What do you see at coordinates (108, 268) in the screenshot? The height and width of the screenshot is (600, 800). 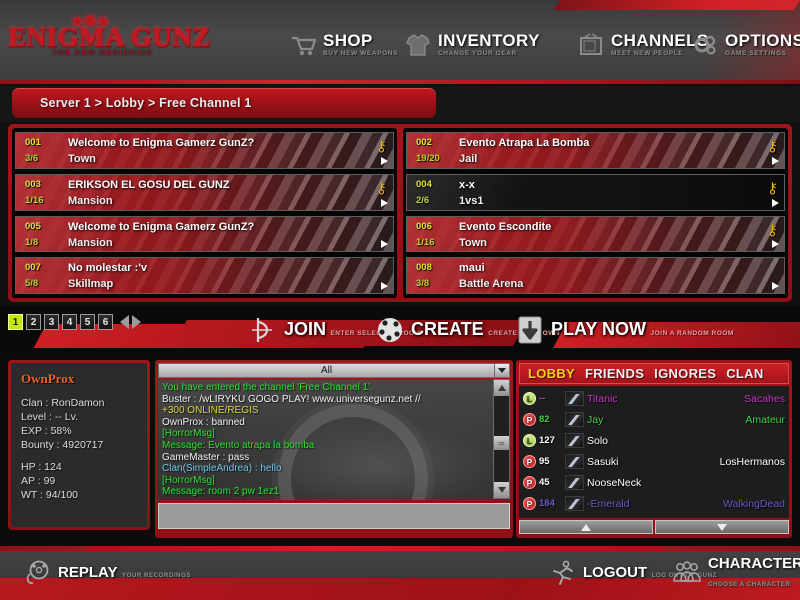 I see `room-title: No molestar :'v` at bounding box center [108, 268].